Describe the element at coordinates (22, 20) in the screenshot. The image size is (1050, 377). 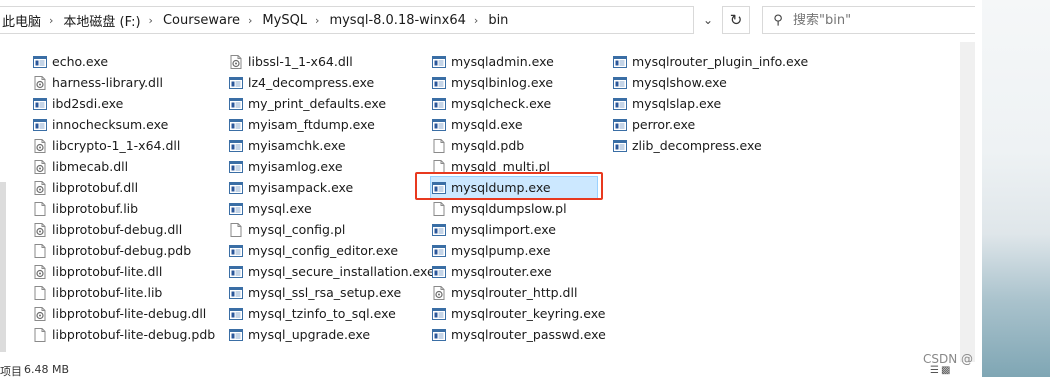
I see `breadcrumb-item: 此电脑` at that location.